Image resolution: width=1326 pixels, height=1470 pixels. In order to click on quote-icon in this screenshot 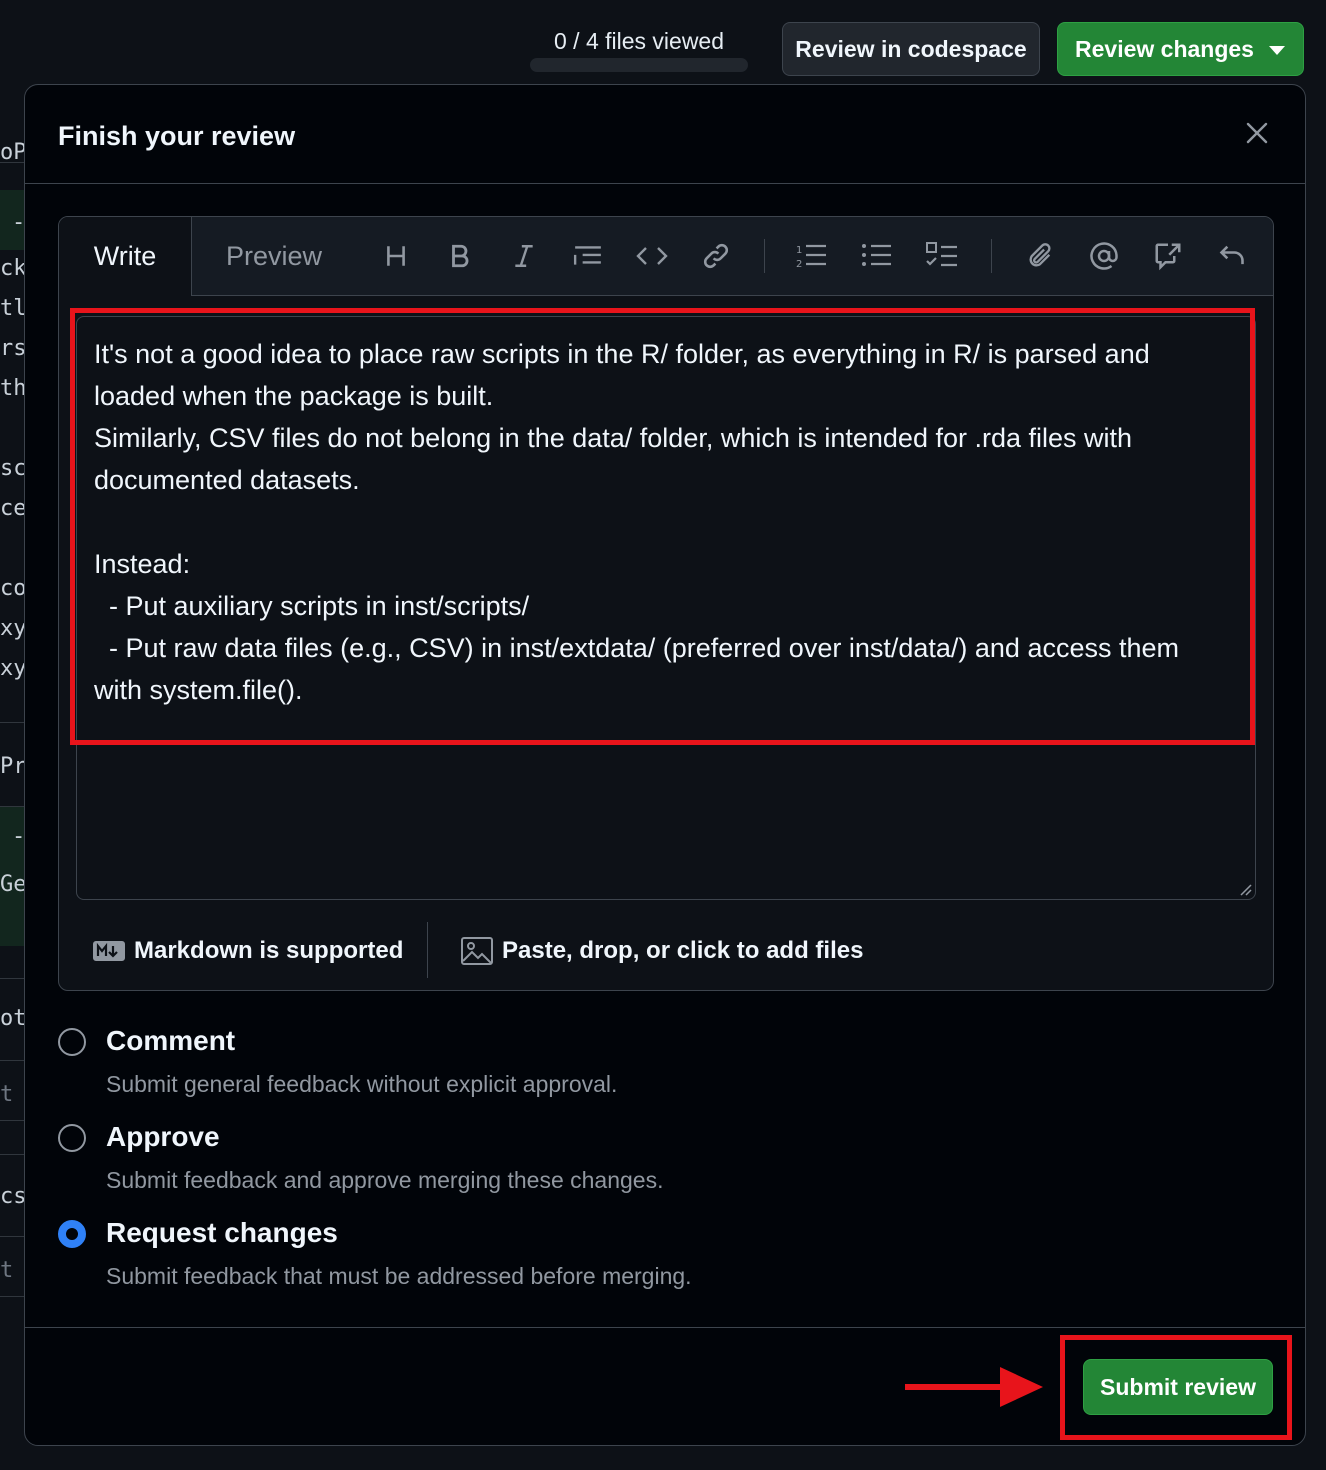, I will do `click(588, 256)`.